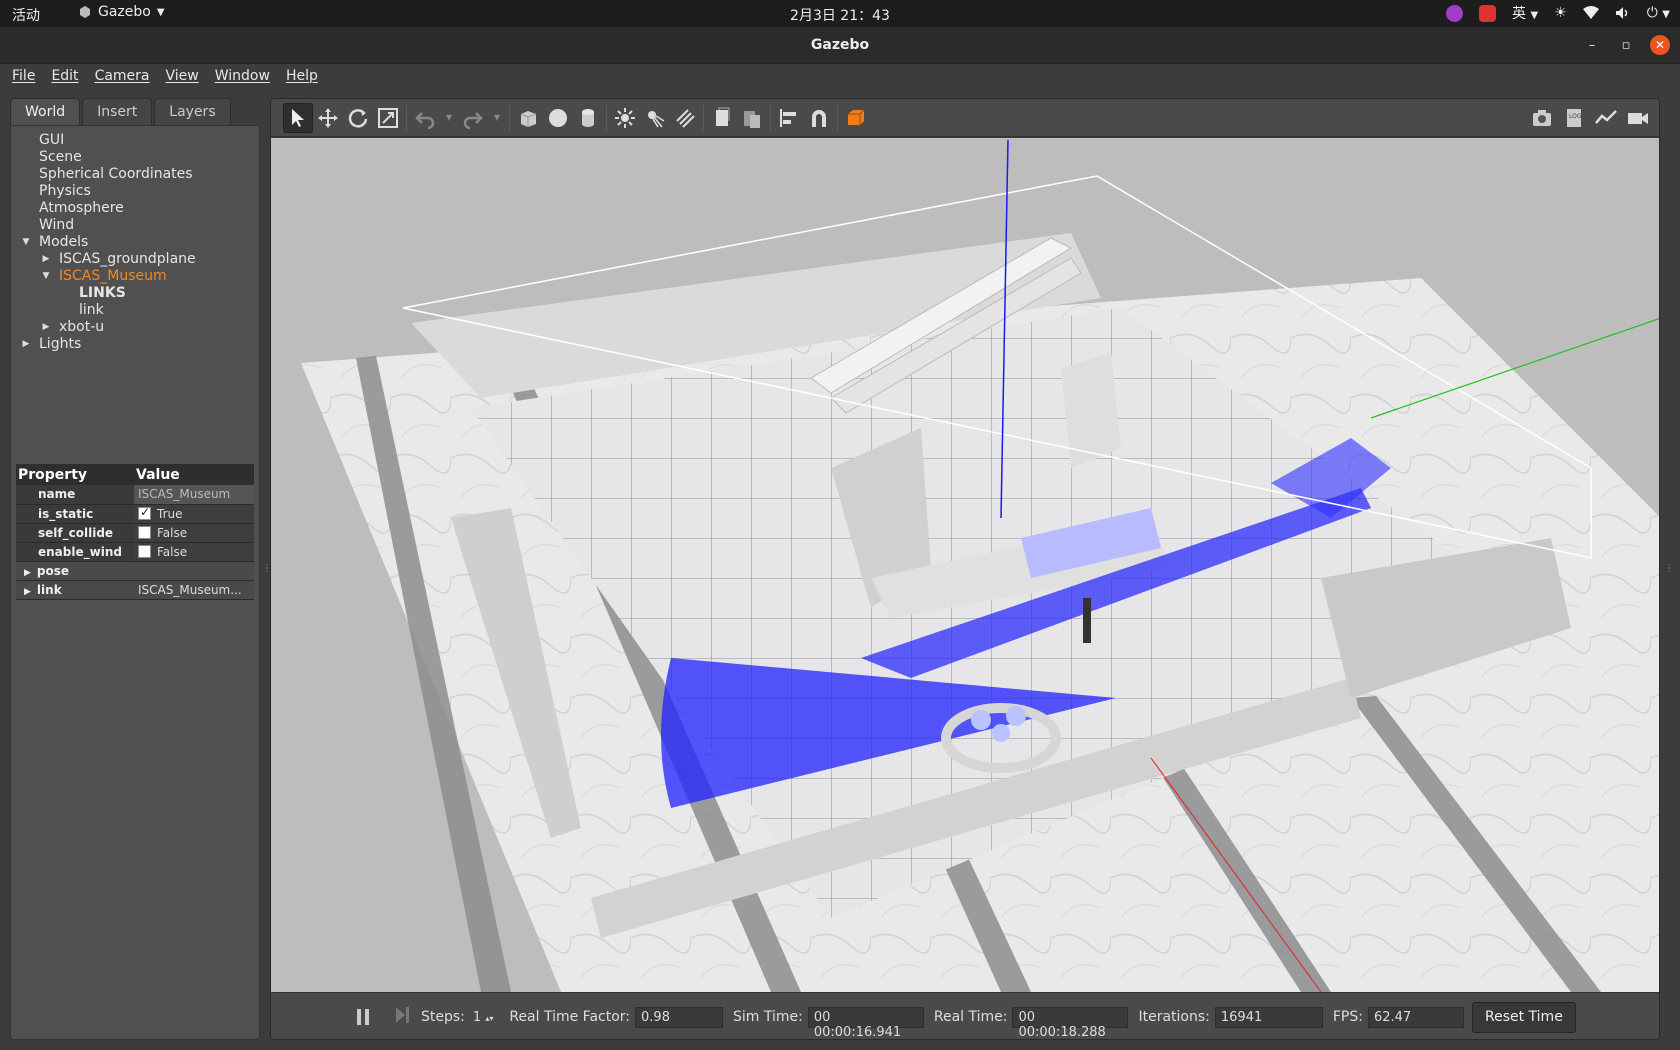 The width and height of the screenshot is (1680, 1050). Describe the element at coordinates (588, 118) in the screenshot. I see `cylinder-button` at that location.